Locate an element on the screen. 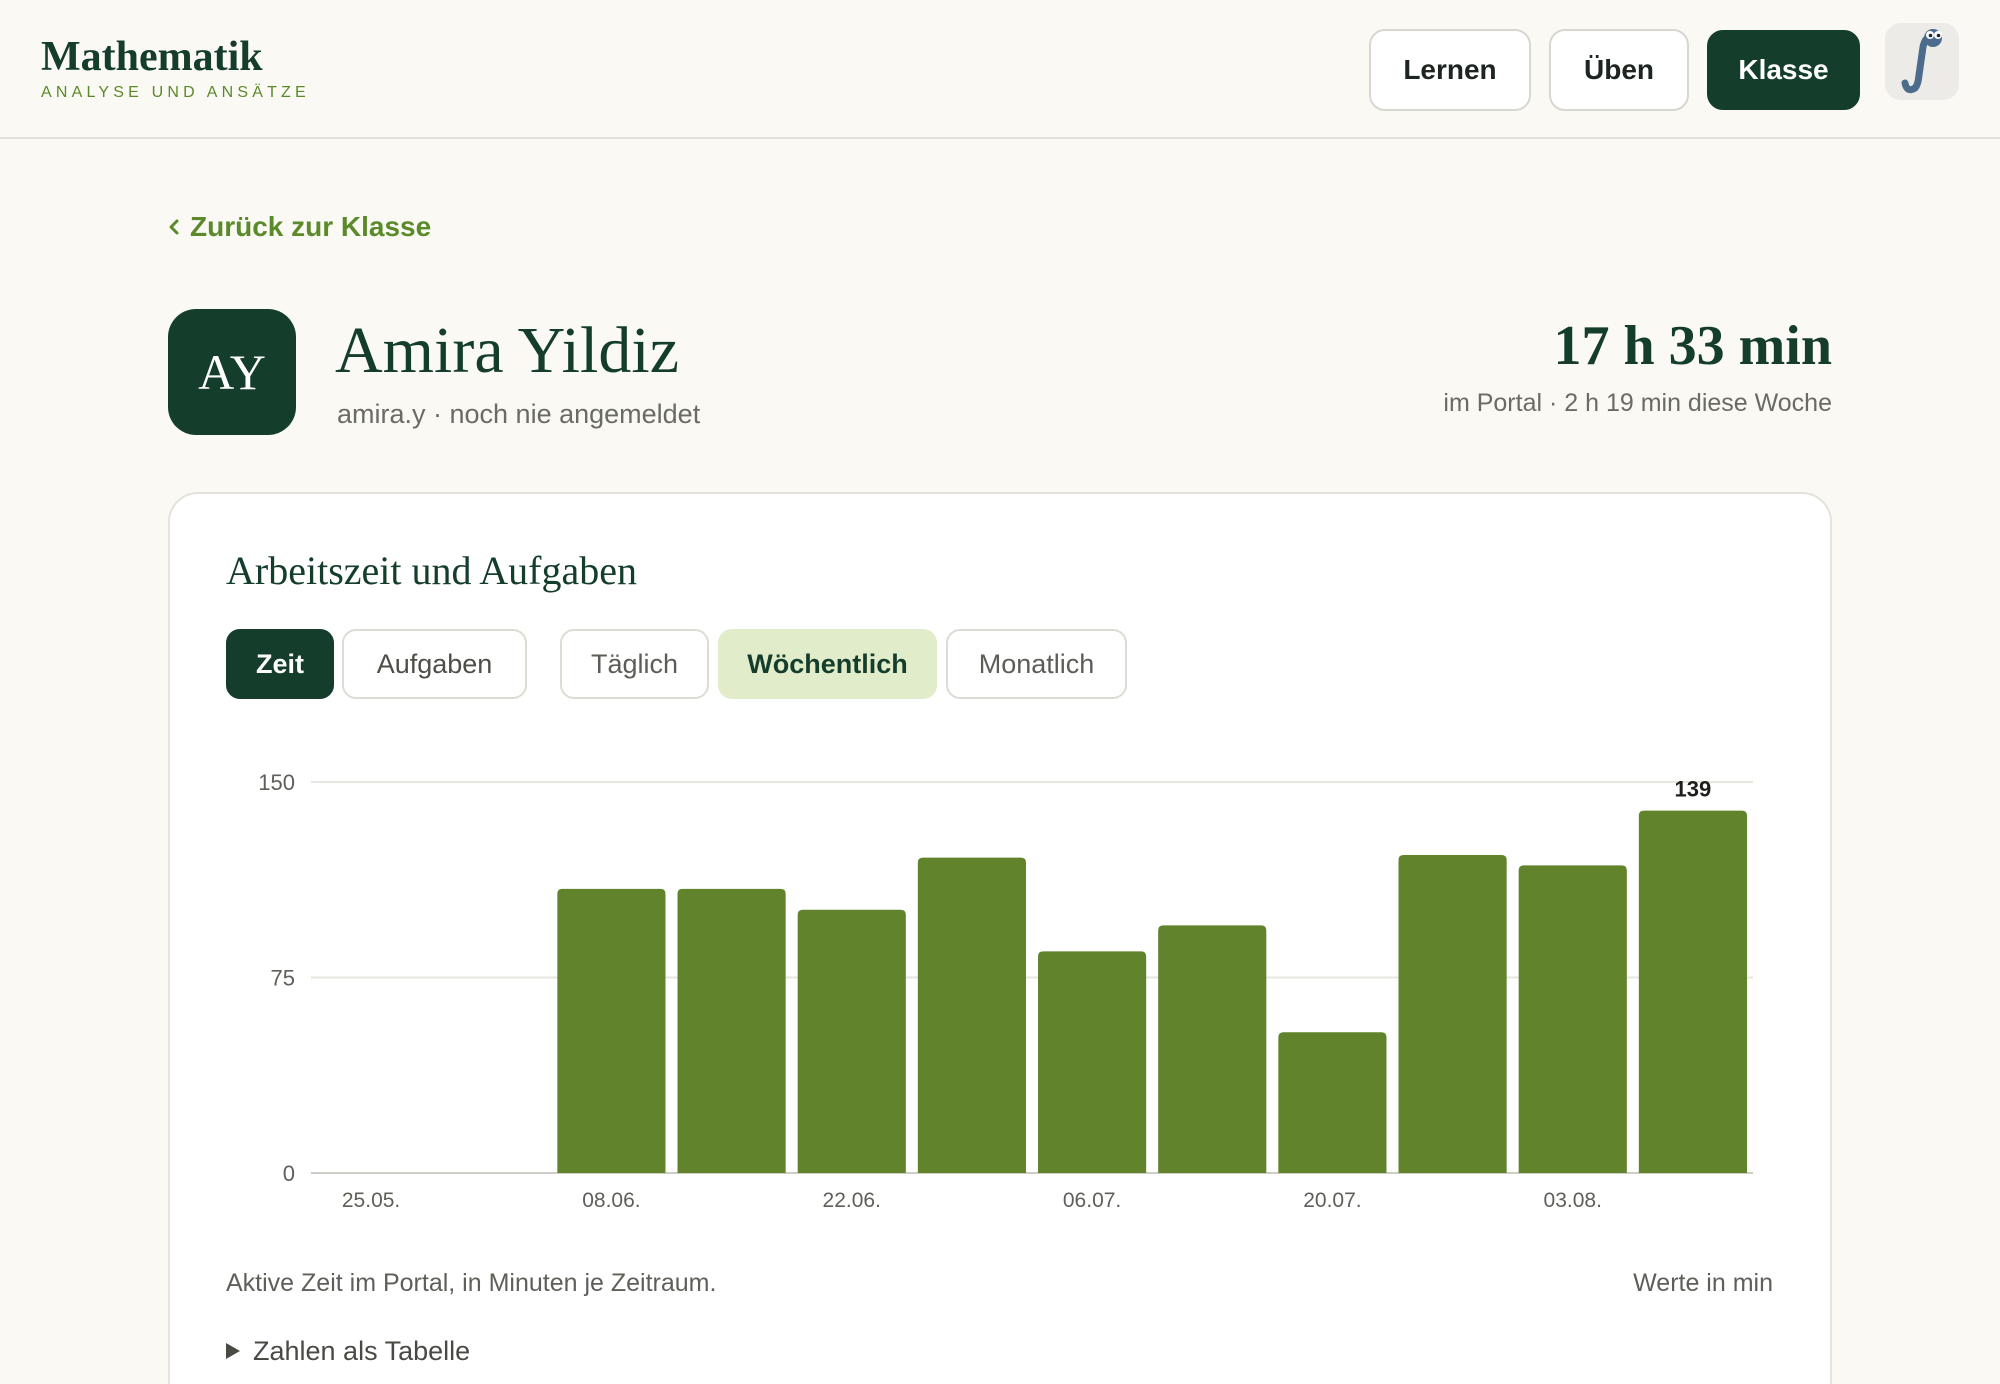 This screenshot has width=2000, height=1384. x-tick-label: 03.08. is located at coordinates (1573, 1200).